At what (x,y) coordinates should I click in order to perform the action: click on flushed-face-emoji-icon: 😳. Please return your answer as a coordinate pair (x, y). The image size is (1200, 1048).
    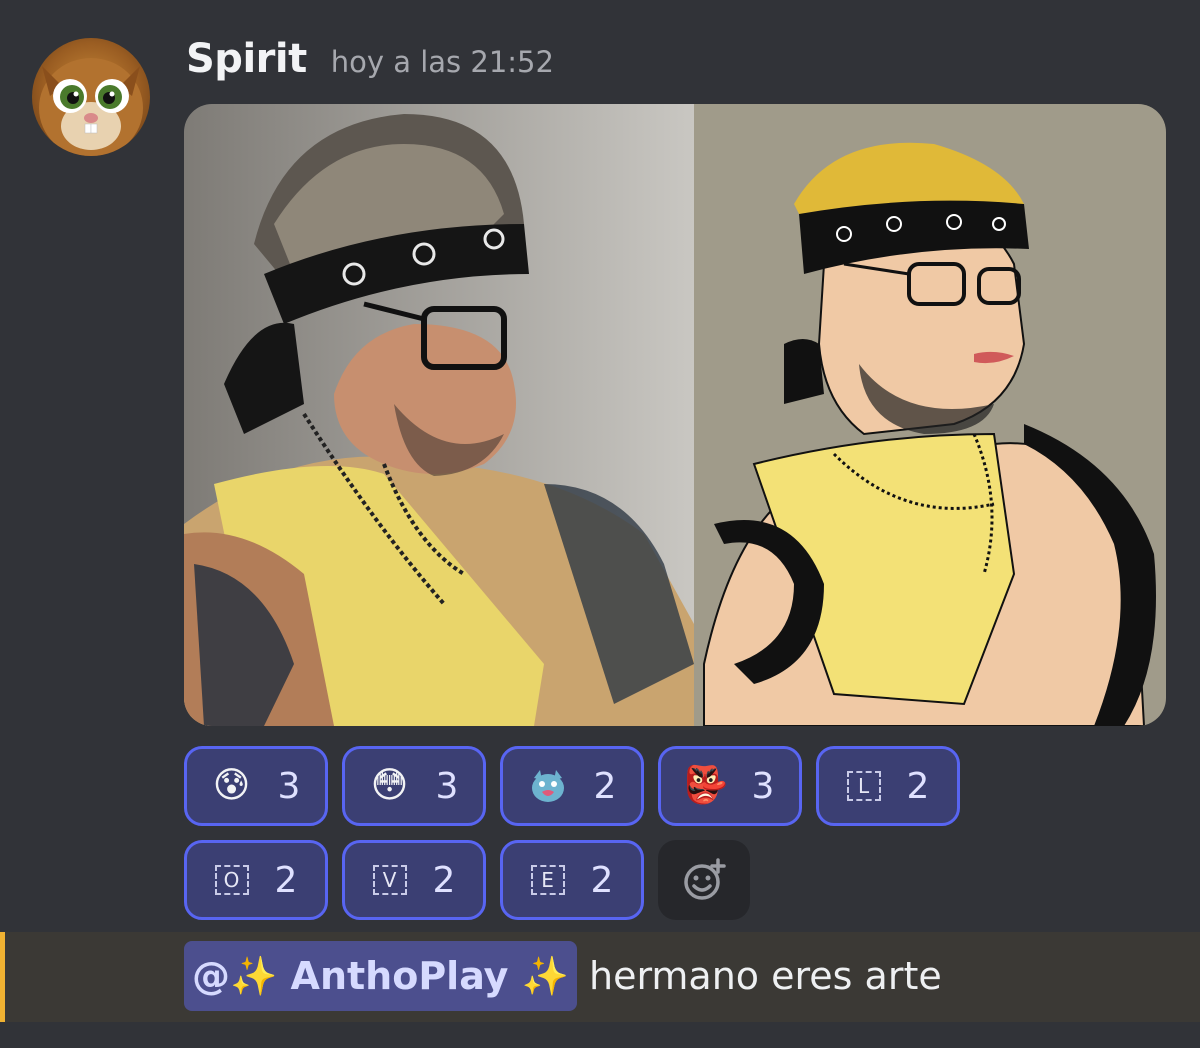
    Looking at the image, I should click on (389, 785).